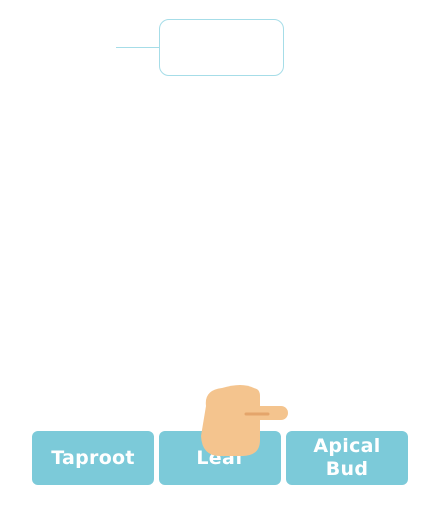  Describe the element at coordinates (221, 47) in the screenshot. I see `answer-drop-slot` at that location.